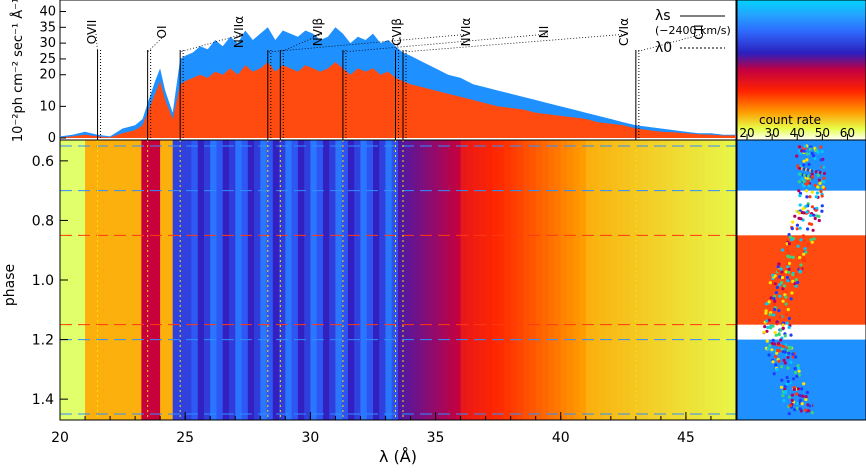 The image size is (866, 476). What do you see at coordinates (801, 379) in the screenshot?
I see `phase-band` at bounding box center [801, 379].